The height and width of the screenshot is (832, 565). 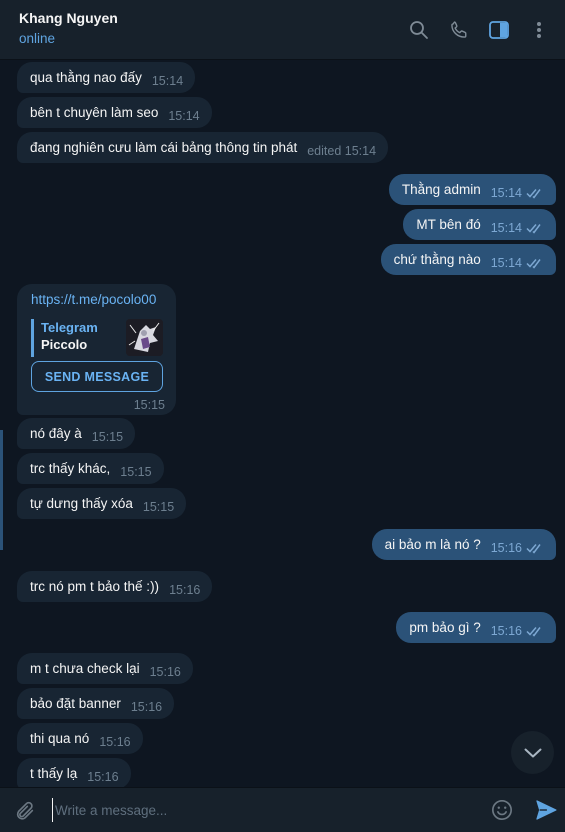 What do you see at coordinates (68, 17) in the screenshot?
I see `chat-title: Khang Nguyen` at bounding box center [68, 17].